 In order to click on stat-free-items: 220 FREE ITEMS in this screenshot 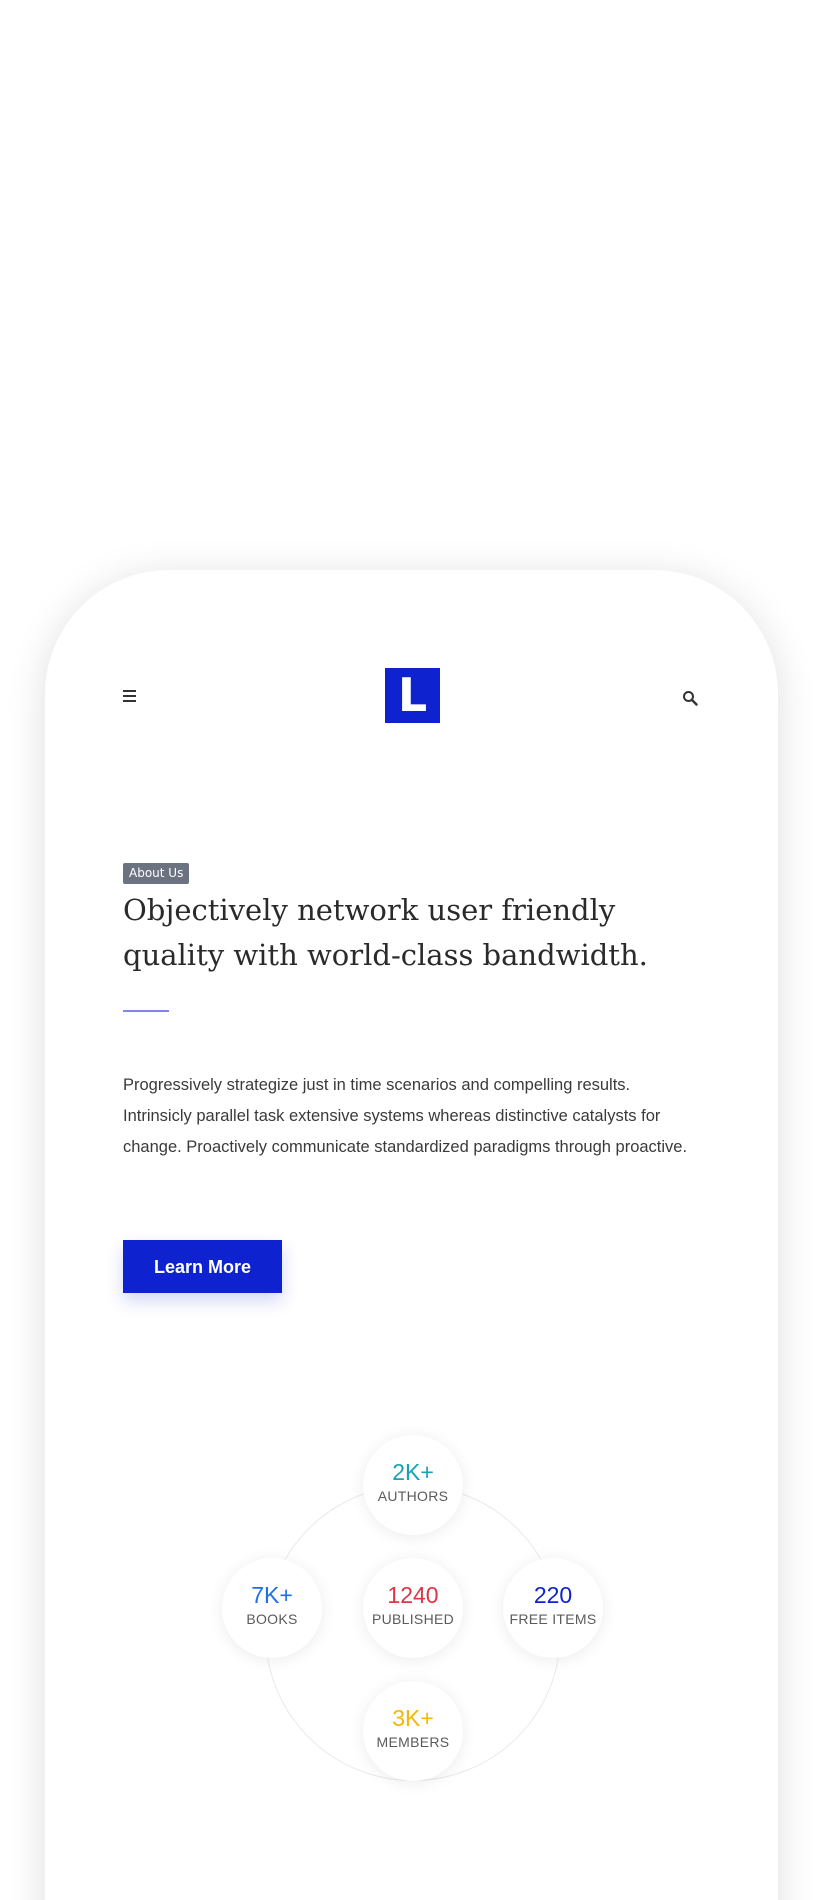, I will do `click(553, 1608)`.